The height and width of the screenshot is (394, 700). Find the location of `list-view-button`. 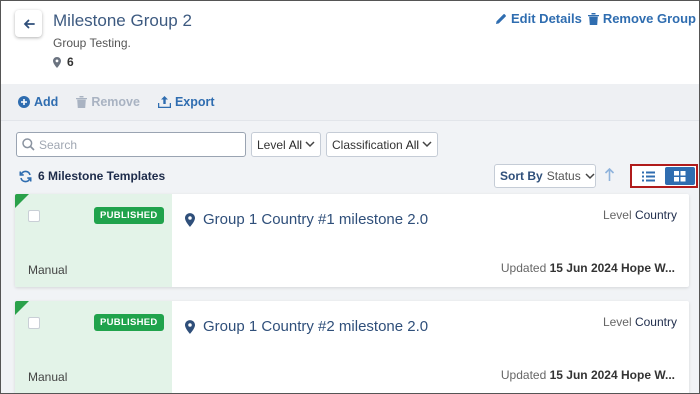

list-view-button is located at coordinates (648, 176).